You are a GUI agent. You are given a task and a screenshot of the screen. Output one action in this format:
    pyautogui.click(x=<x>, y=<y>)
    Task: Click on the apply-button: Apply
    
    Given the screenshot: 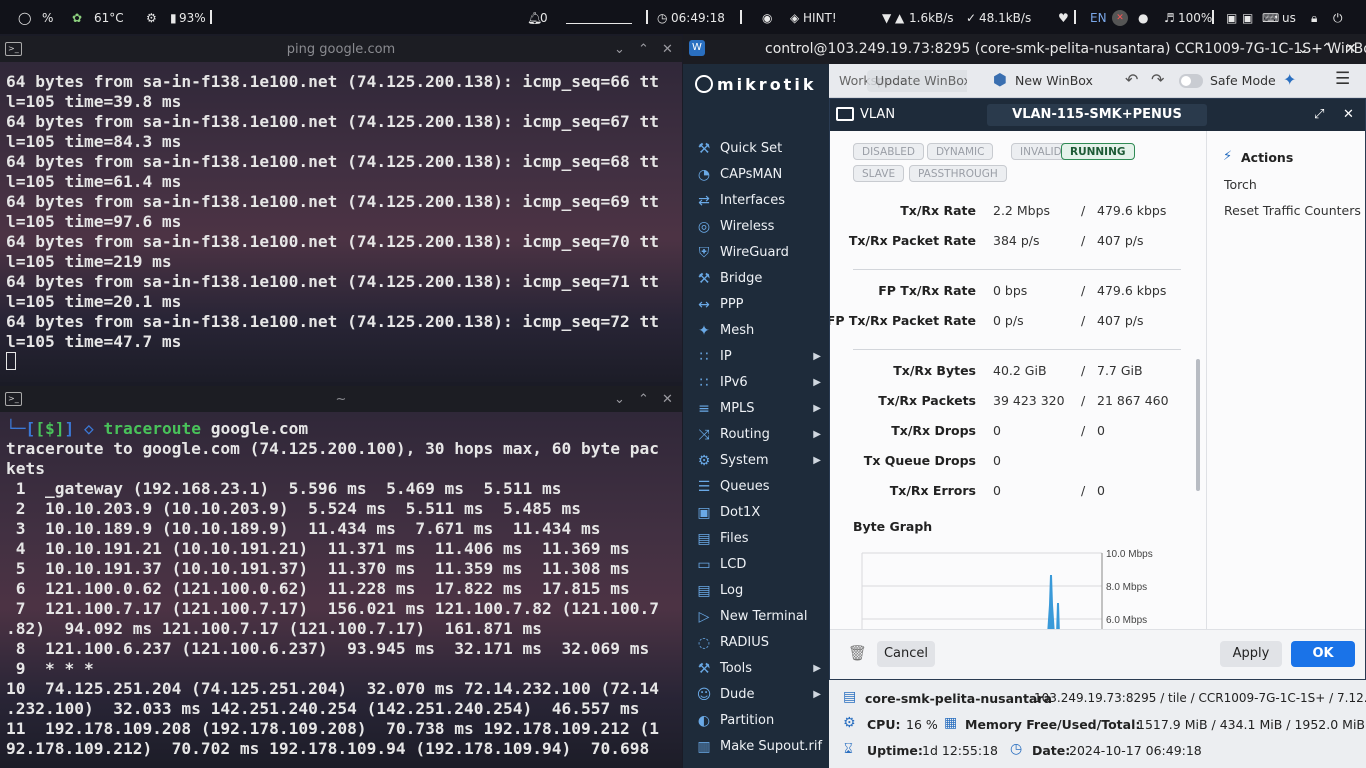 What is the action you would take?
    pyautogui.click(x=1251, y=654)
    